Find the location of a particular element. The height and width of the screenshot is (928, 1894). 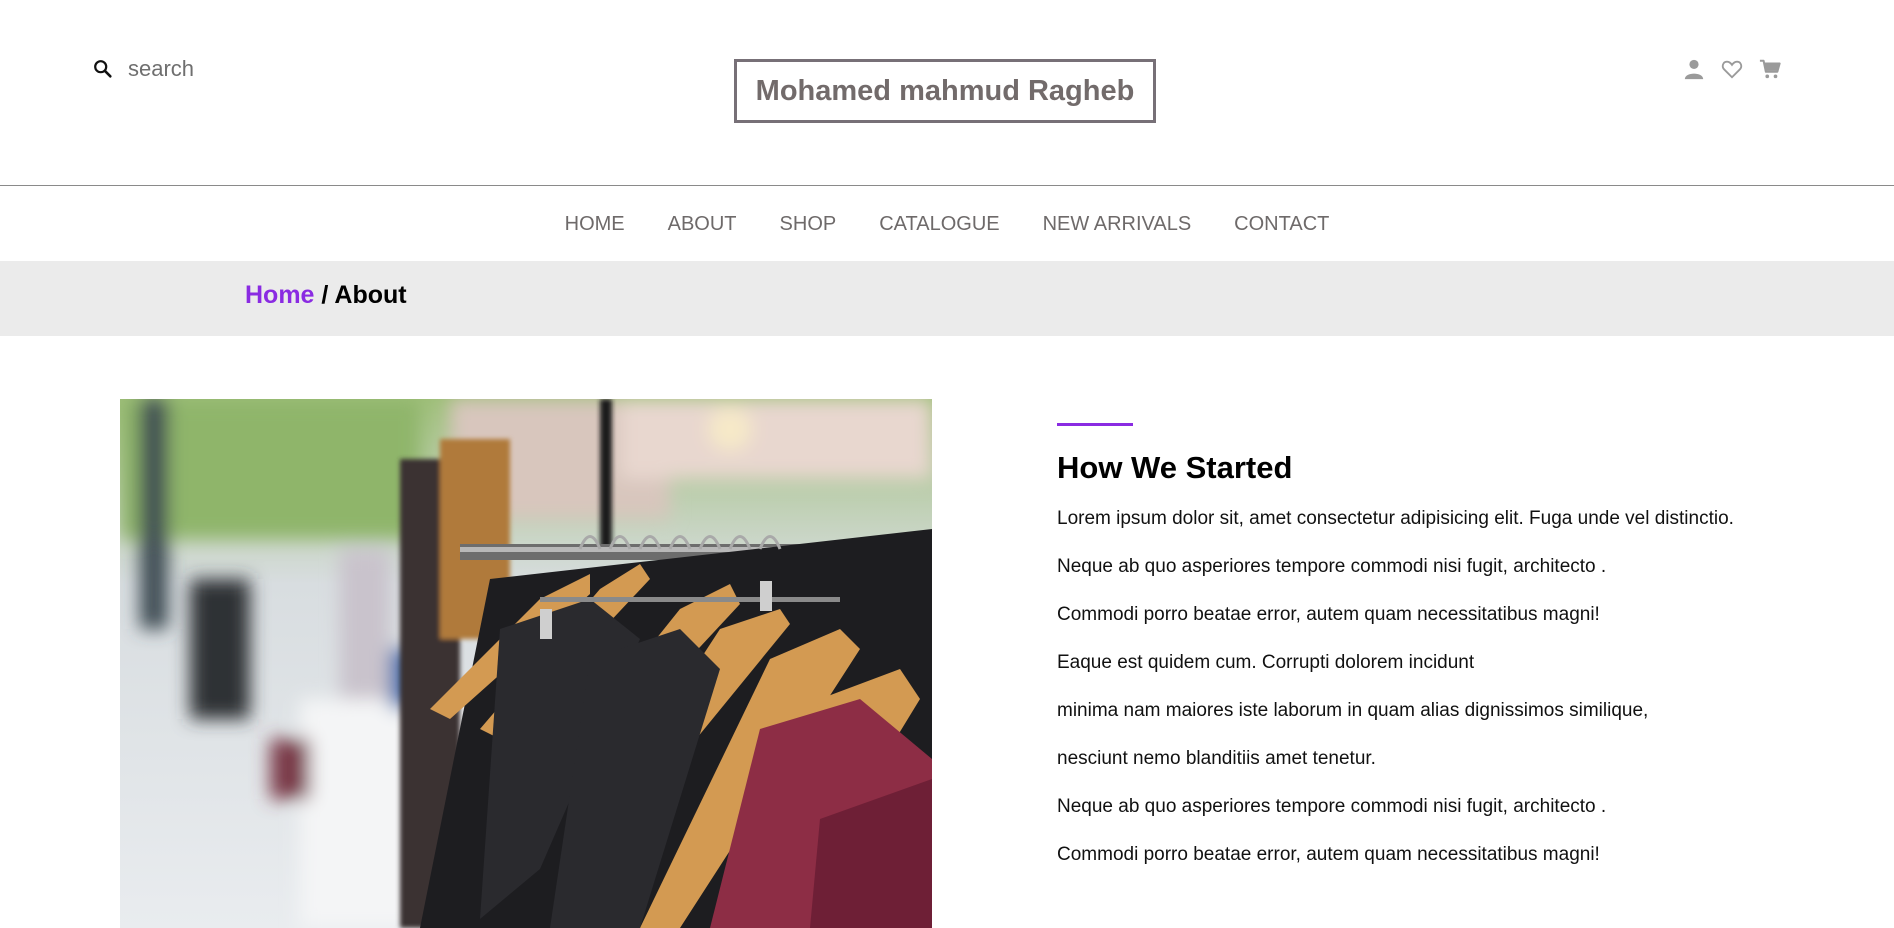

heart-icon is located at coordinates (1732, 69).